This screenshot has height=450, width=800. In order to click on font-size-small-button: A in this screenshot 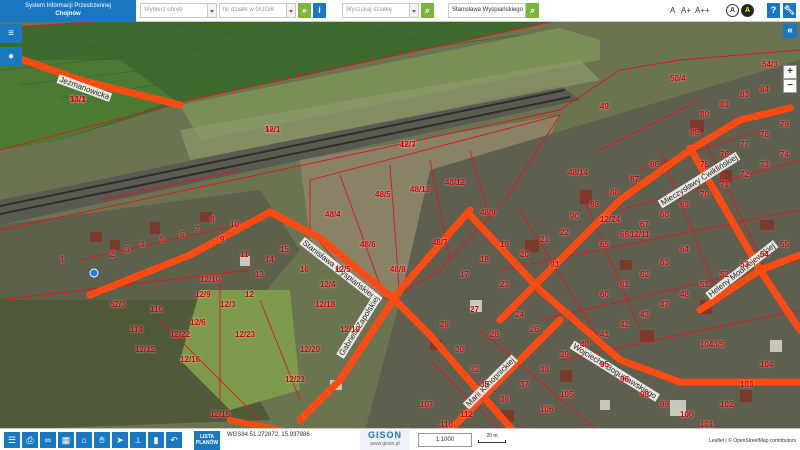, I will do `click(672, 10)`.